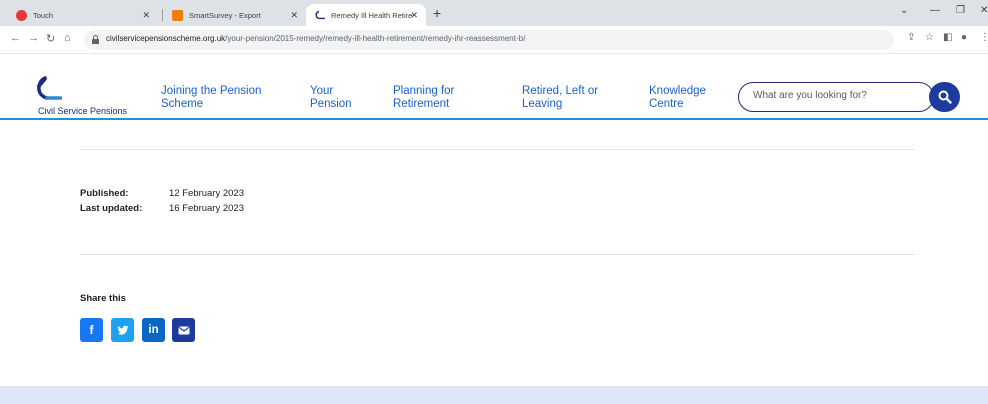 The image size is (988, 404). I want to click on new-tab-icon: +, so click(437, 13).